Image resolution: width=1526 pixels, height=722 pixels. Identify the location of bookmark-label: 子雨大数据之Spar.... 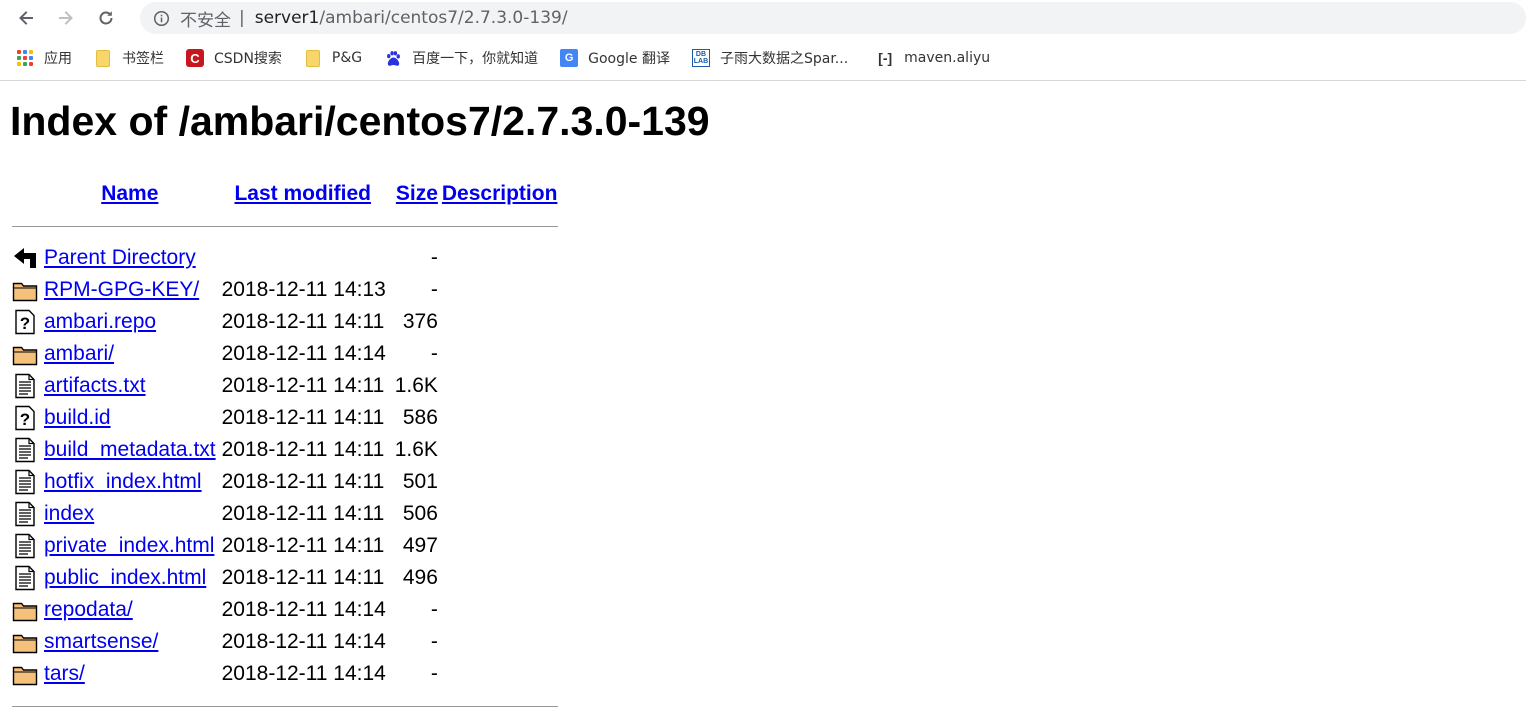
(784, 59).